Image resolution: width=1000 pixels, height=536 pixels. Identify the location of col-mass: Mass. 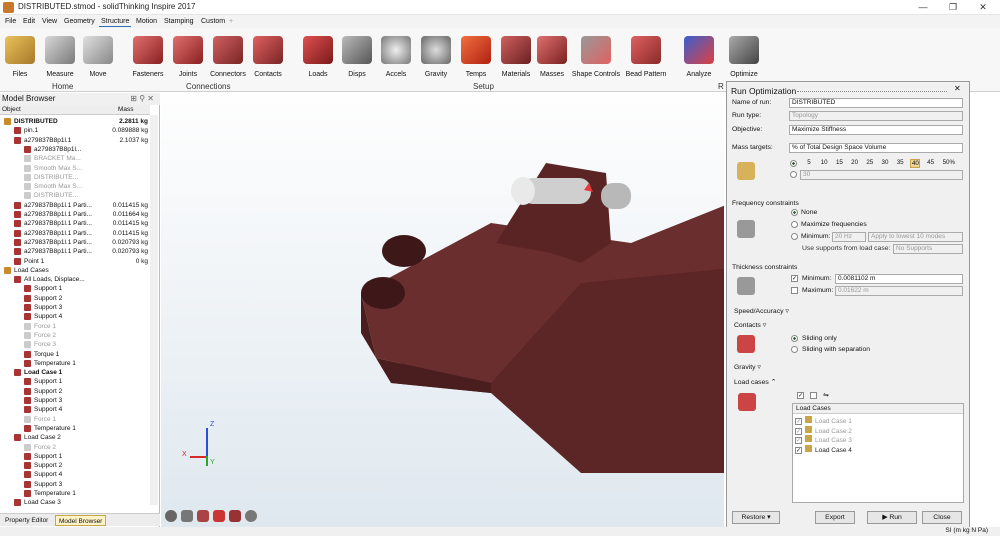
(126, 109).